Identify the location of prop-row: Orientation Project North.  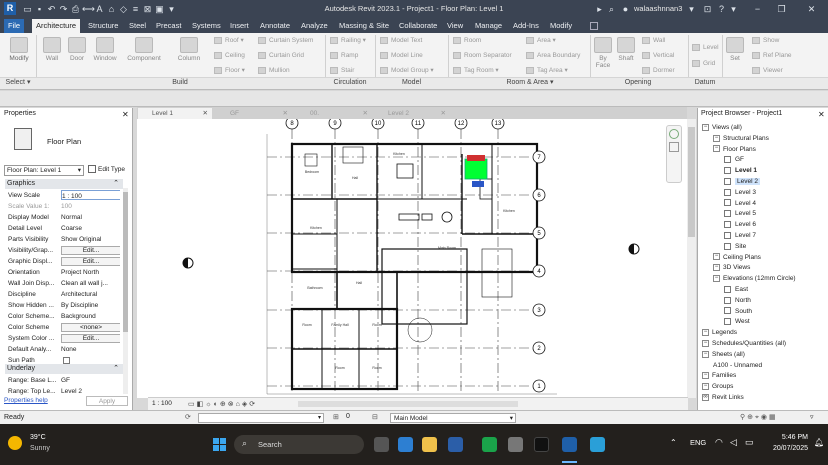
(62, 272).